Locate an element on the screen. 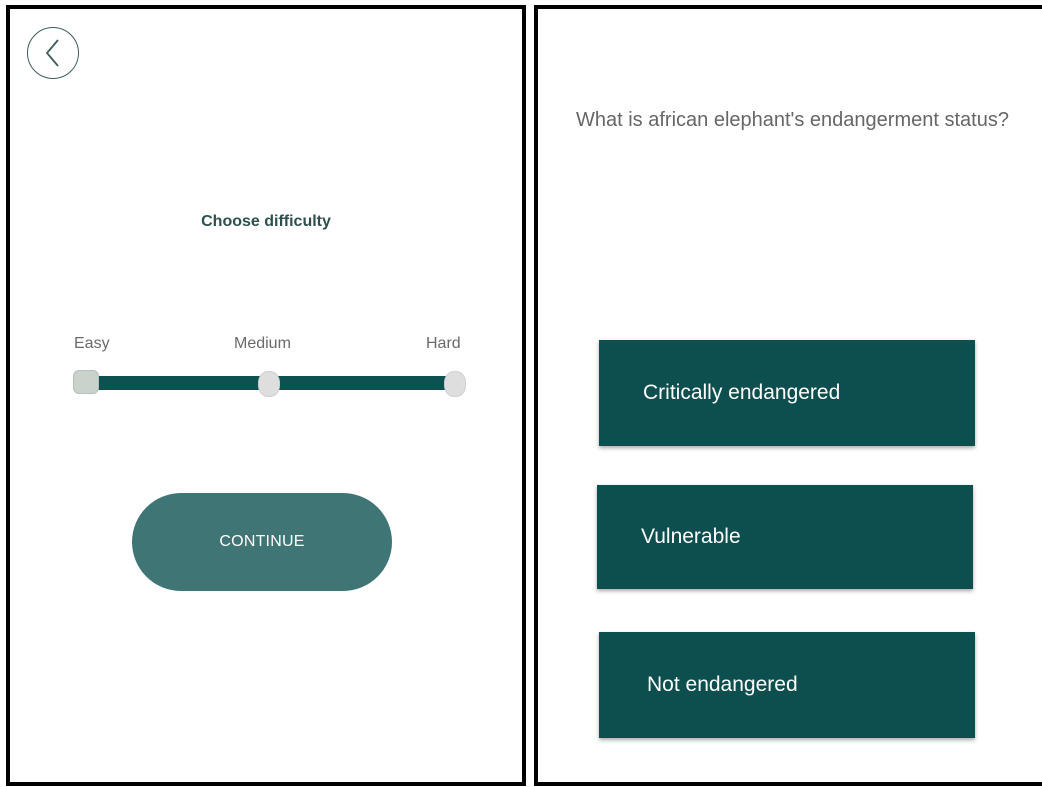 The height and width of the screenshot is (787, 1042). chevron-left-icon is located at coordinates (52, 53).